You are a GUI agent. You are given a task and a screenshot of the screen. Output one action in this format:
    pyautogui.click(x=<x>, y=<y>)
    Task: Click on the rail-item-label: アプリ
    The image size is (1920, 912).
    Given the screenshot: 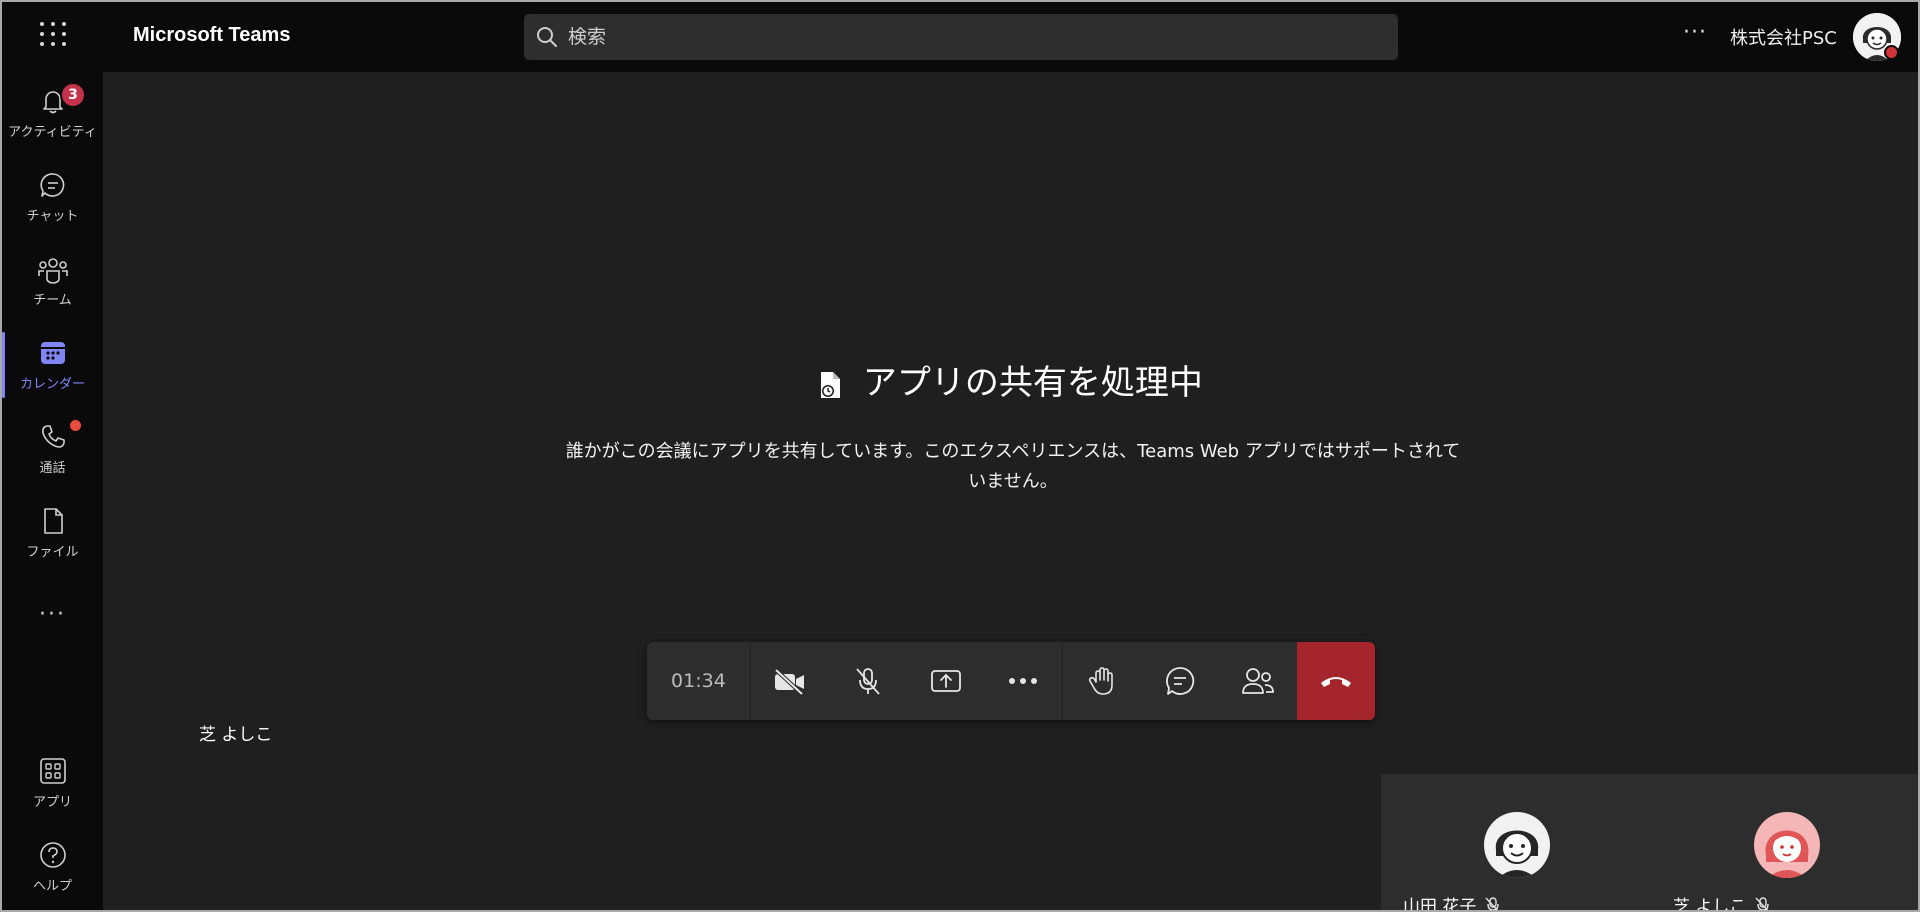 What is the action you would take?
    pyautogui.click(x=52, y=802)
    